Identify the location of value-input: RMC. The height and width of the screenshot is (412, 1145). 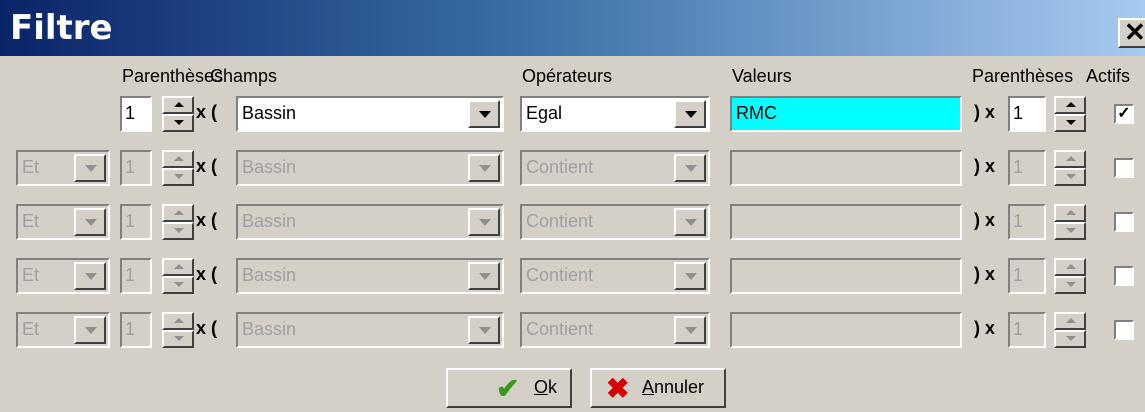
(846, 114).